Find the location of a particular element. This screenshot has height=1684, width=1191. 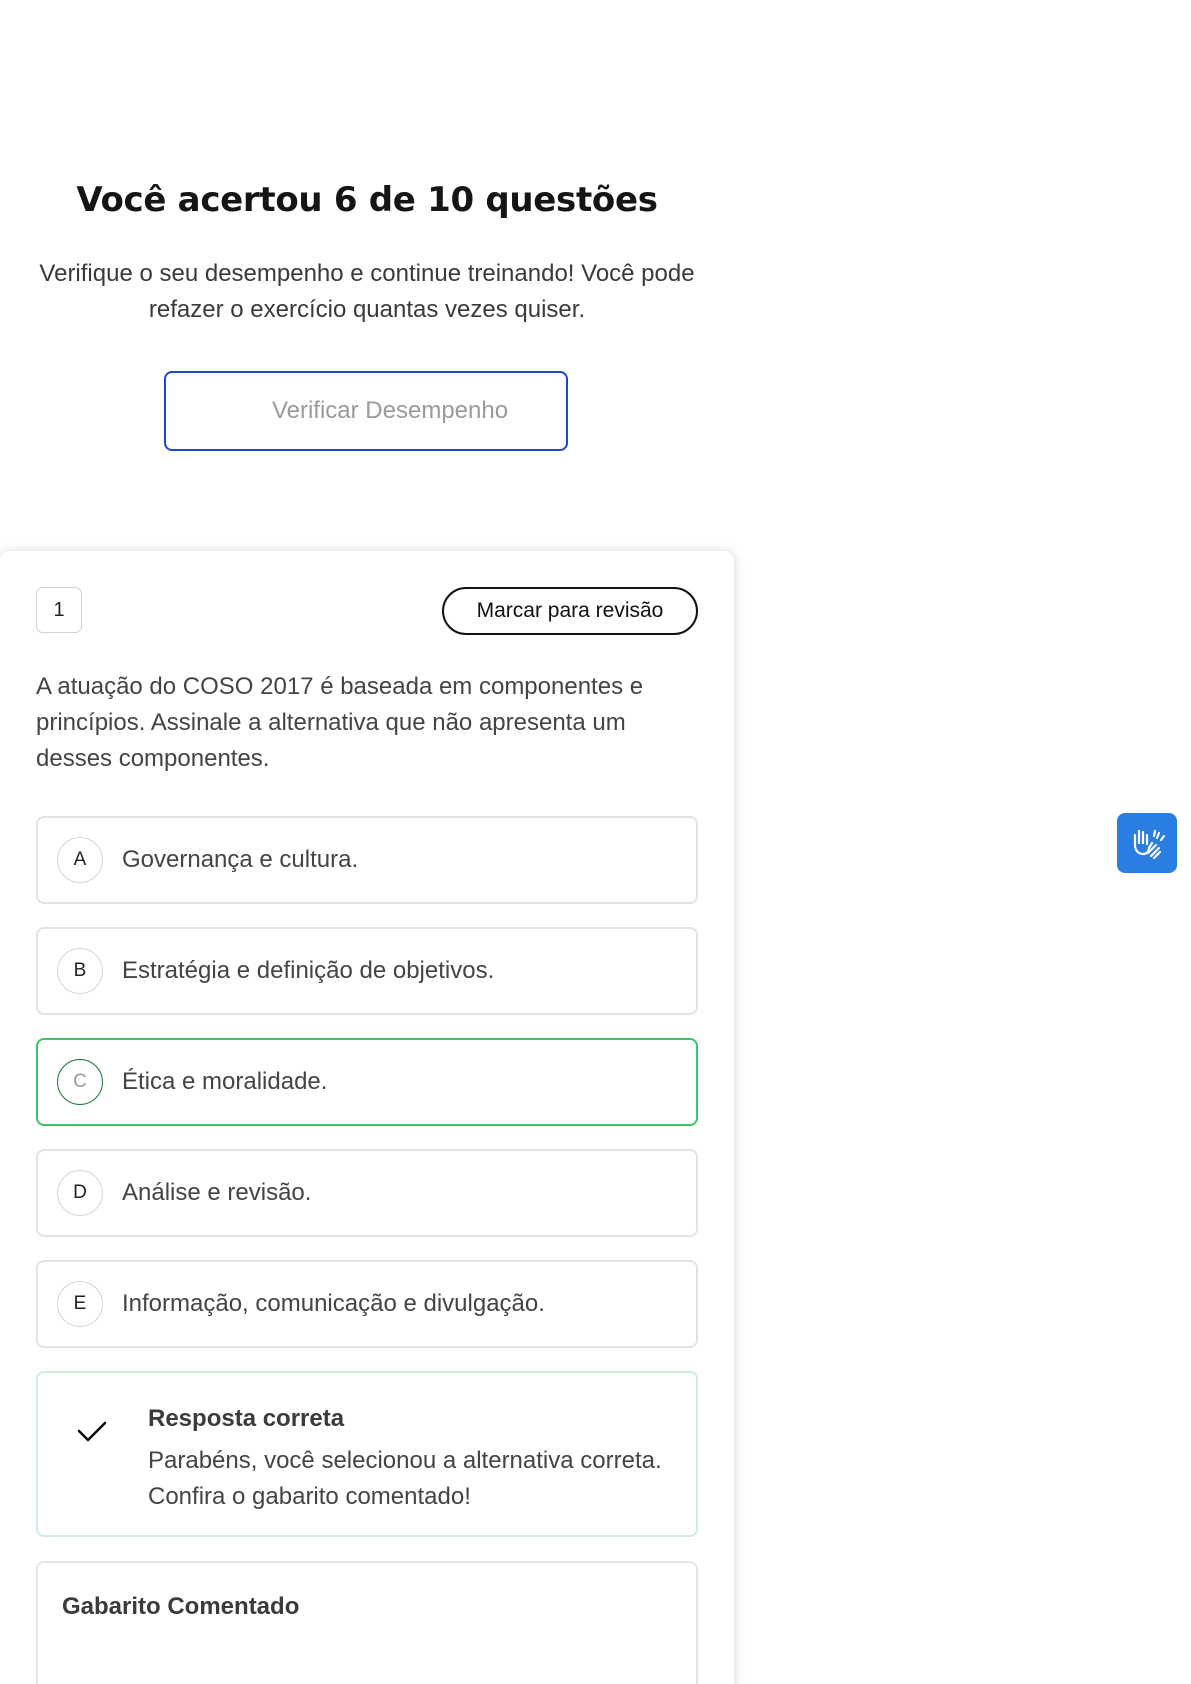

option-text: Governança e cultura. is located at coordinates (240, 859).